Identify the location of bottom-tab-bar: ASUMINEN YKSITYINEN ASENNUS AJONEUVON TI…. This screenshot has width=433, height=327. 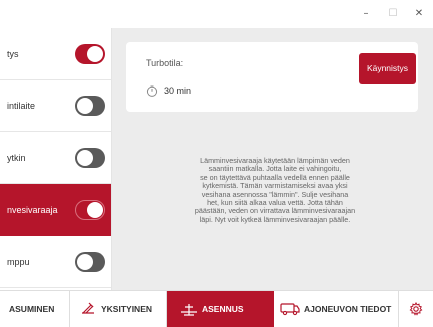
(216, 308).